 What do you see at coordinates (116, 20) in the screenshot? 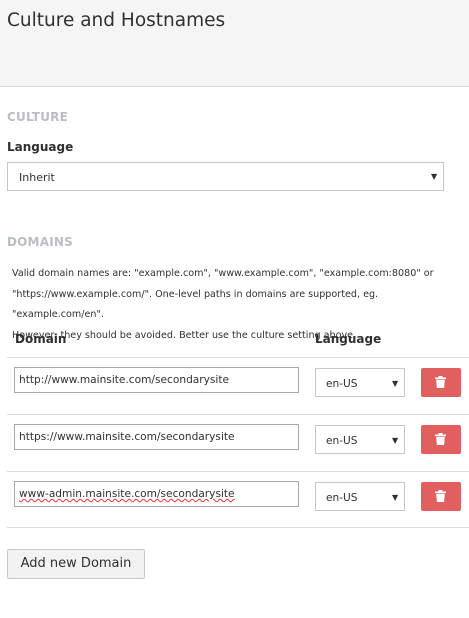
I see `page-title: Culture and Hostnames` at bounding box center [116, 20].